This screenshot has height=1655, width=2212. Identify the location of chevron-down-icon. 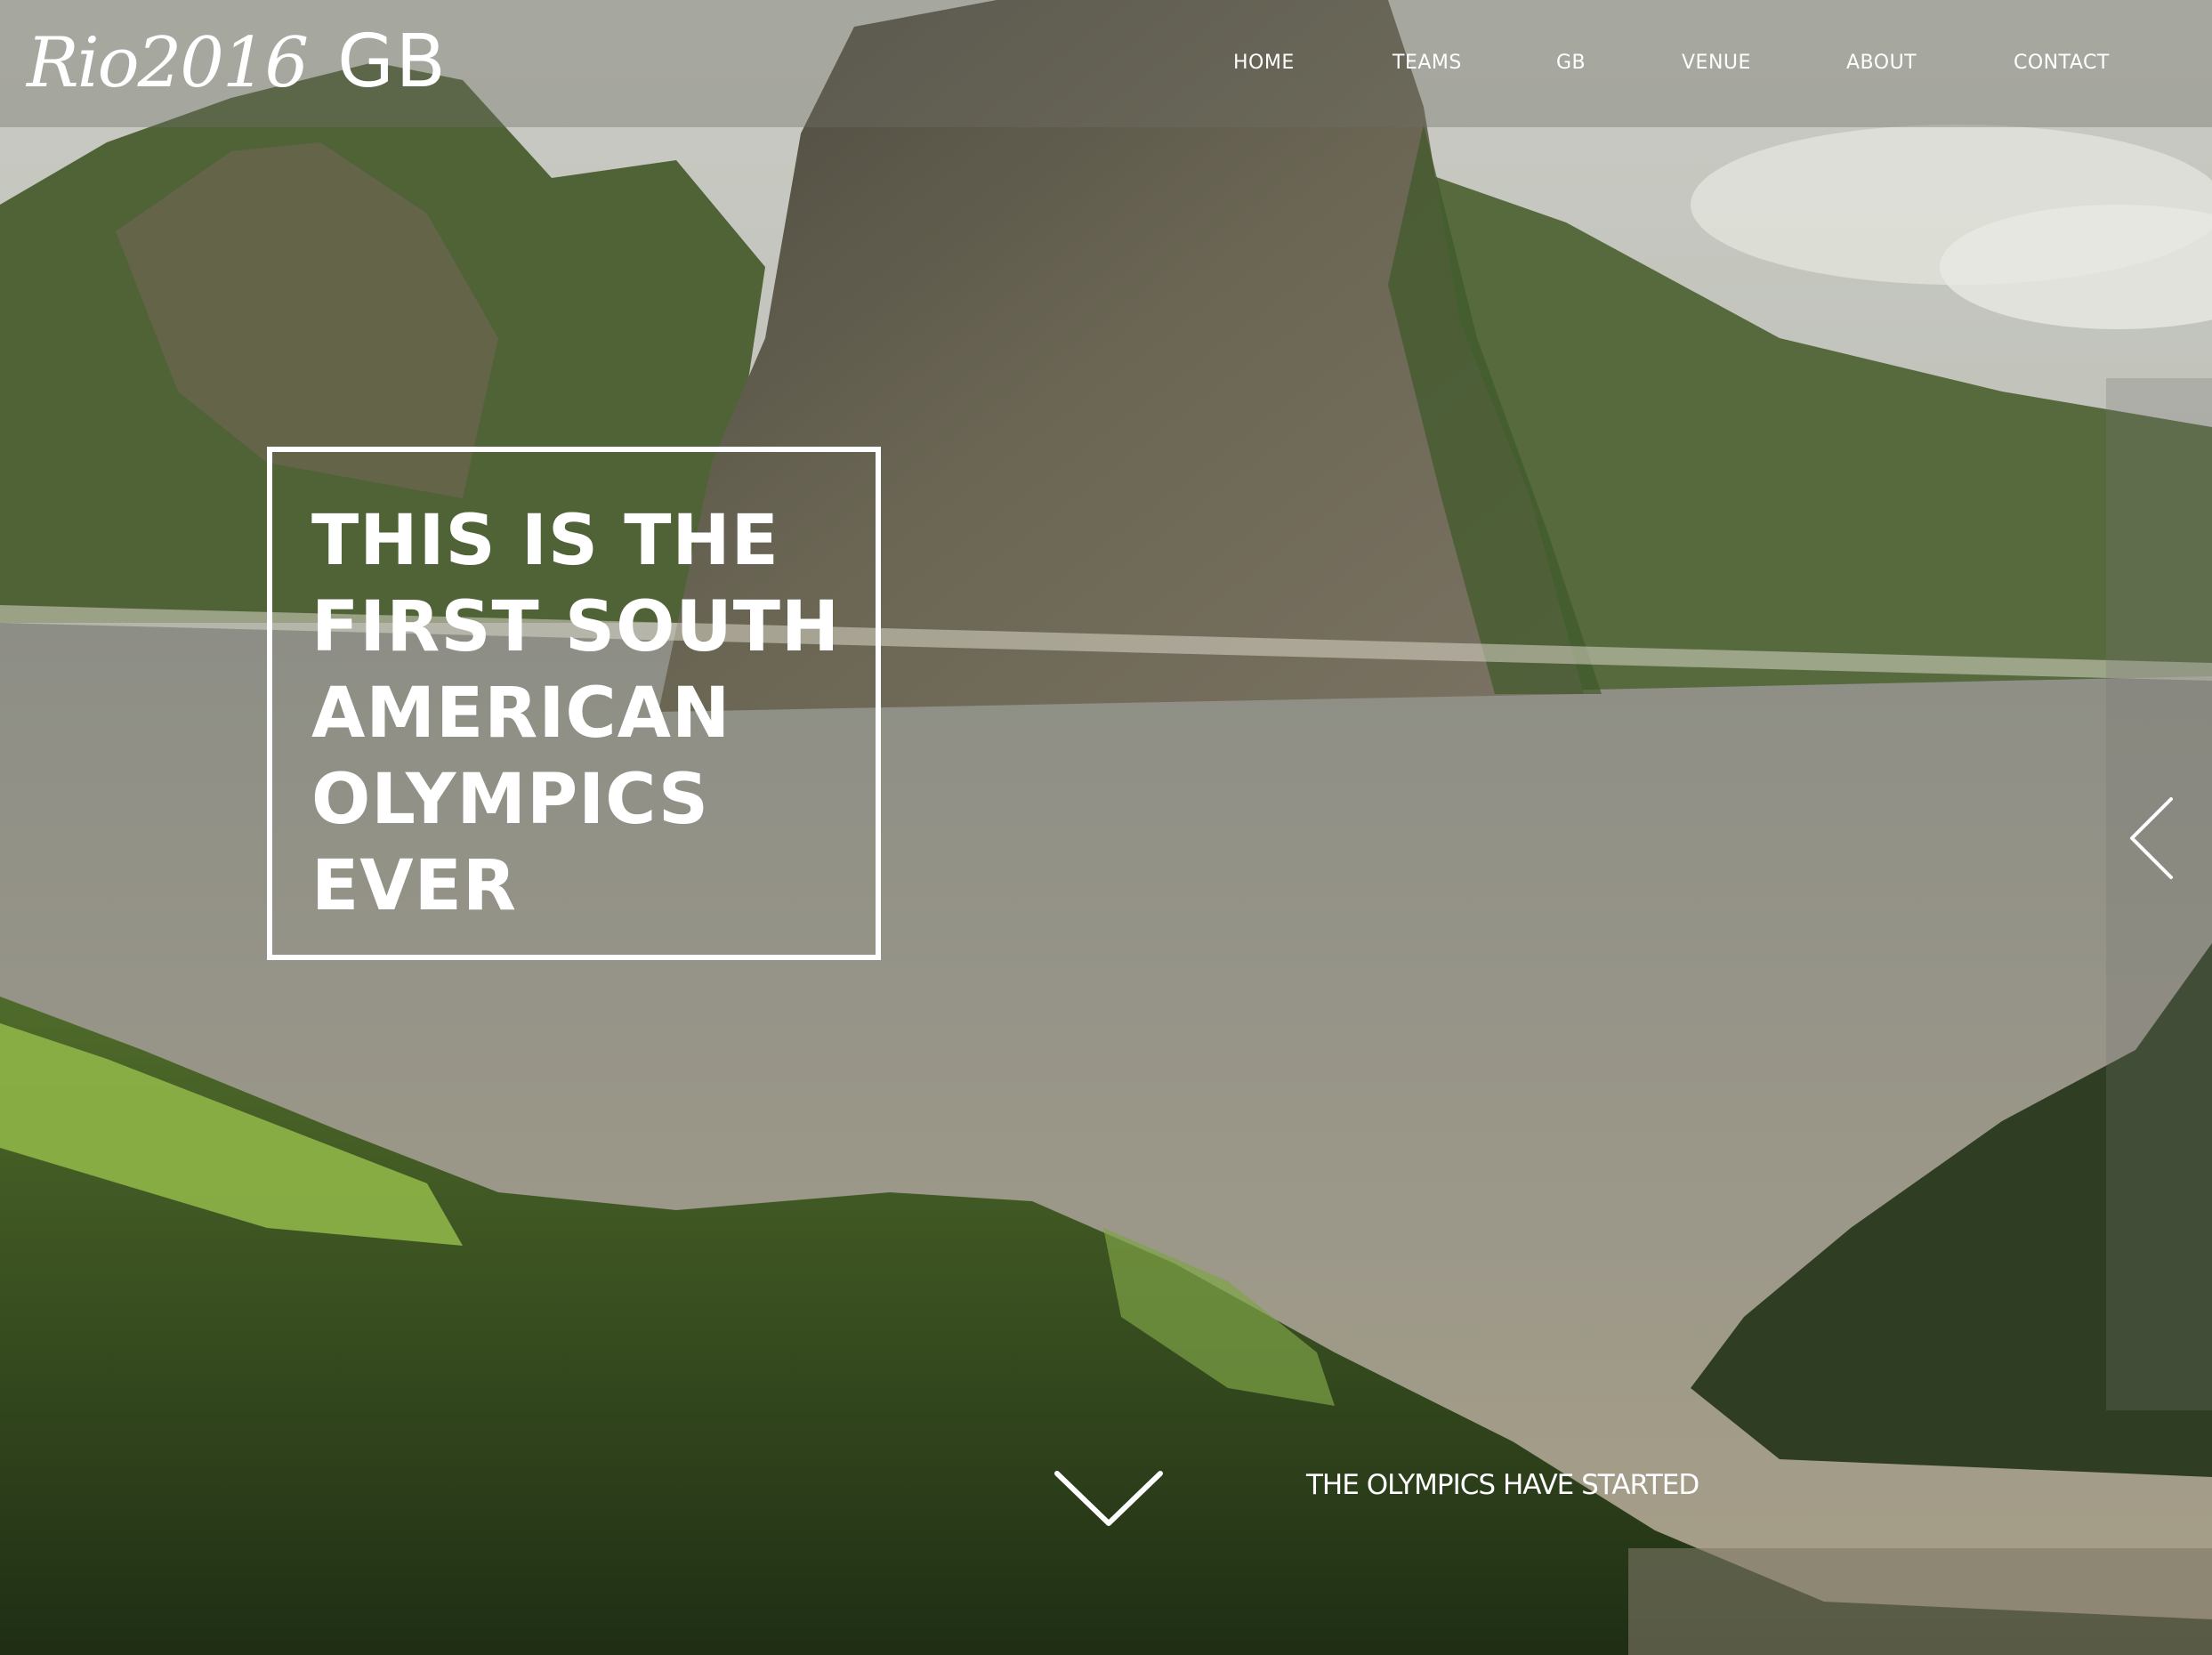
(1109, 1498).